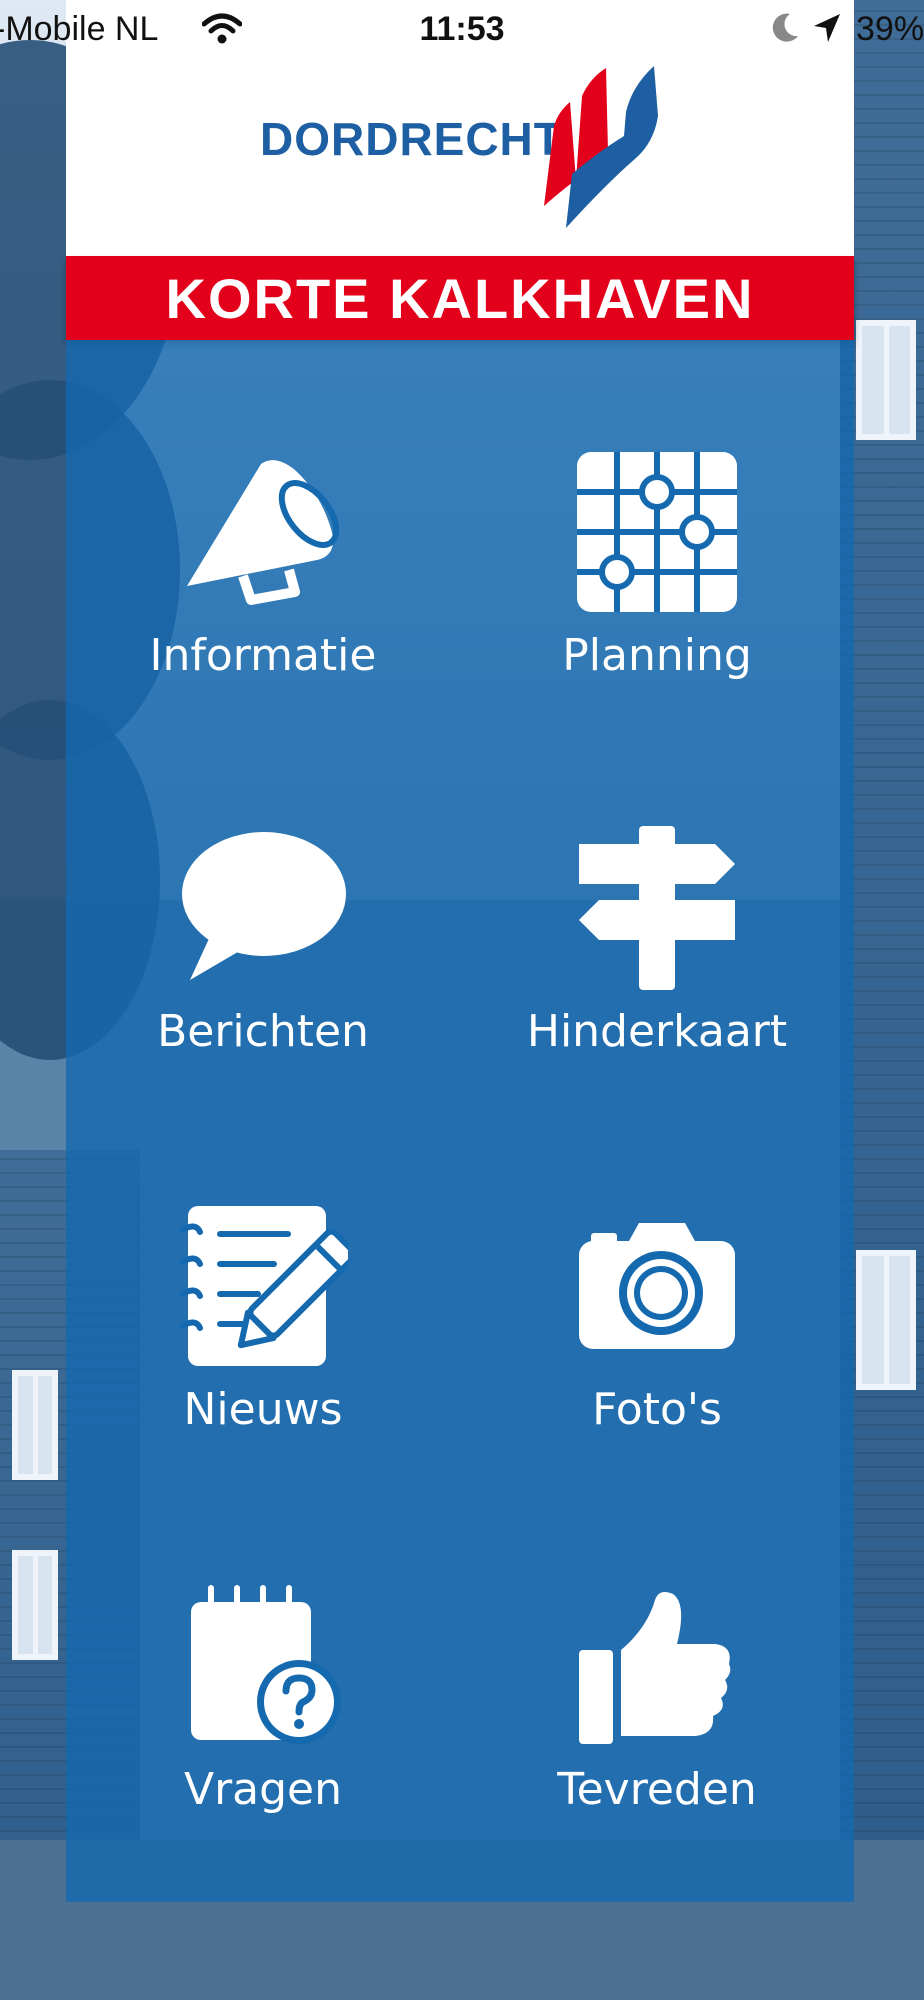 The image size is (924, 2000). What do you see at coordinates (827, 30) in the screenshot?
I see `location-arrow-icon` at bounding box center [827, 30].